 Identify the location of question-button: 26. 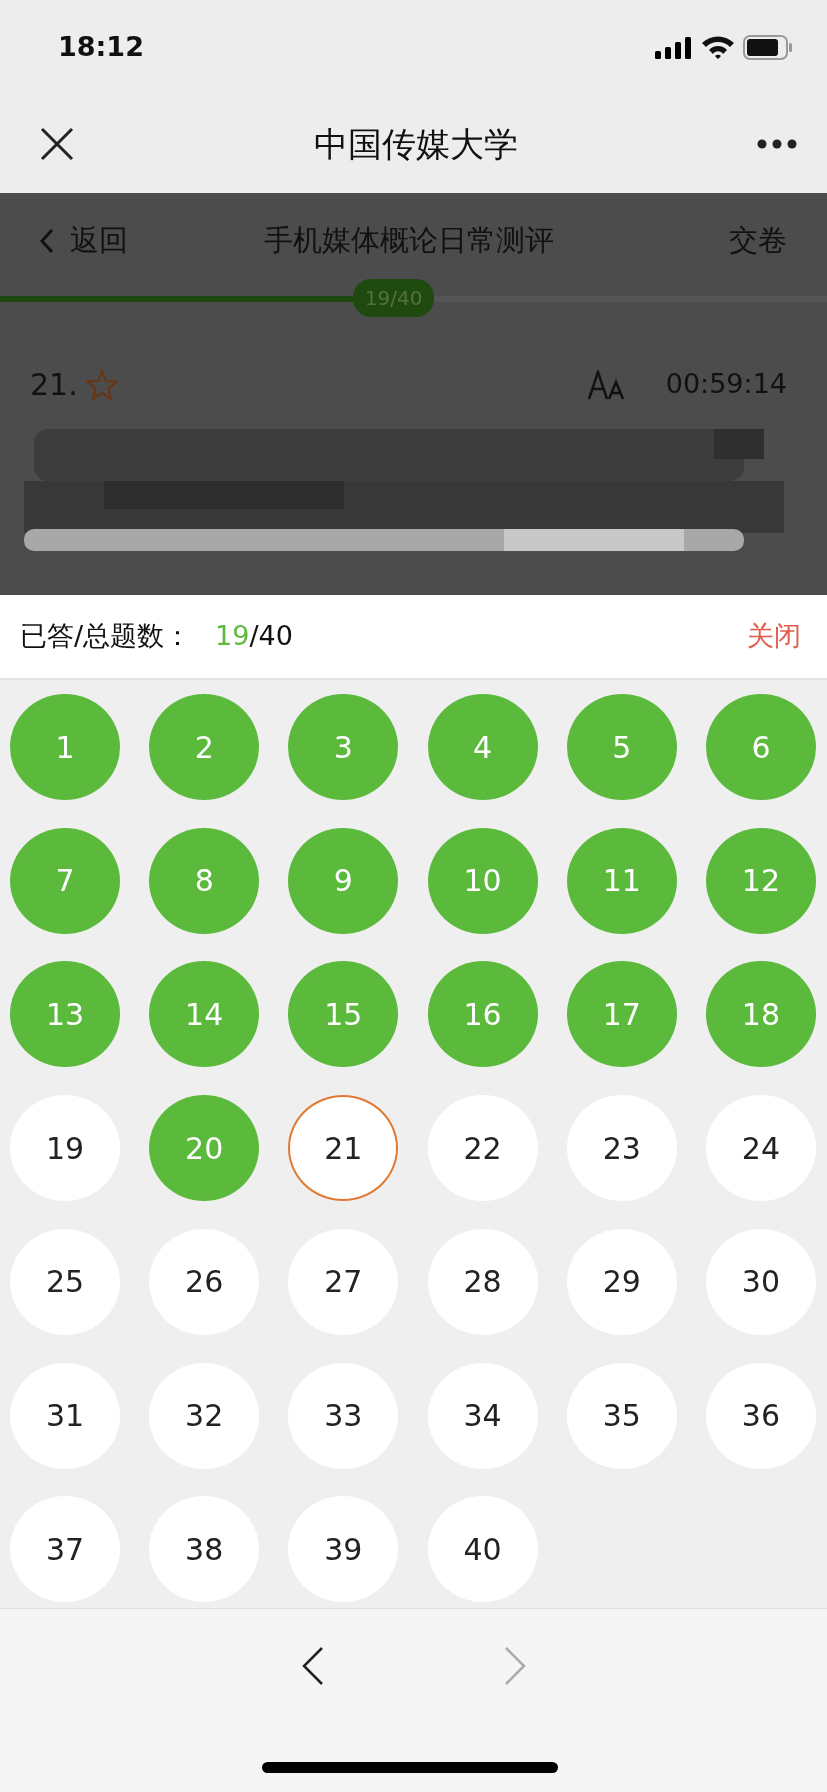
(204, 1281).